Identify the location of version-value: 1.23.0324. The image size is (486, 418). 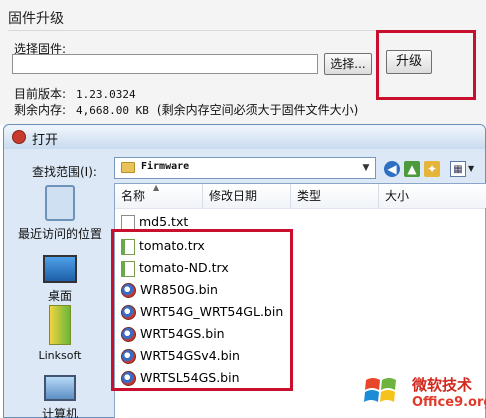
(106, 94).